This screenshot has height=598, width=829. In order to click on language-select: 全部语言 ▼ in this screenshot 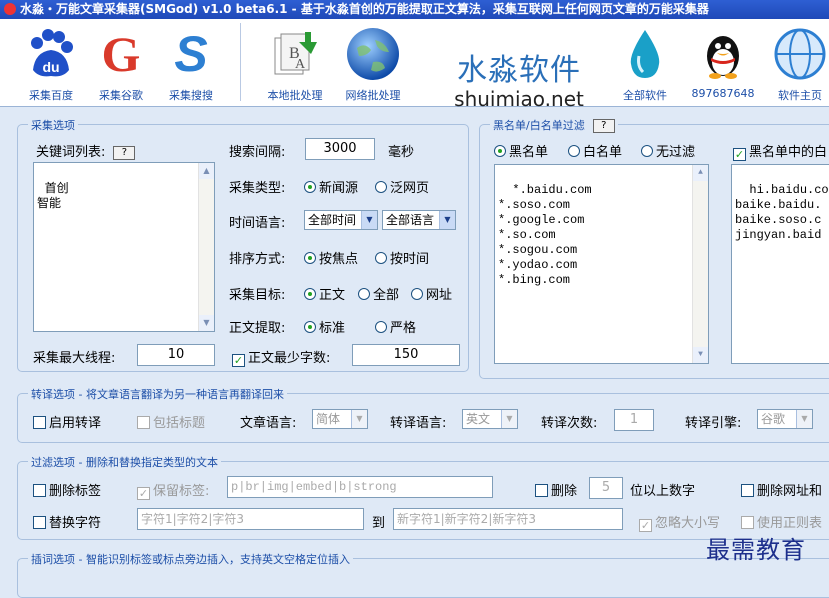, I will do `click(419, 220)`.